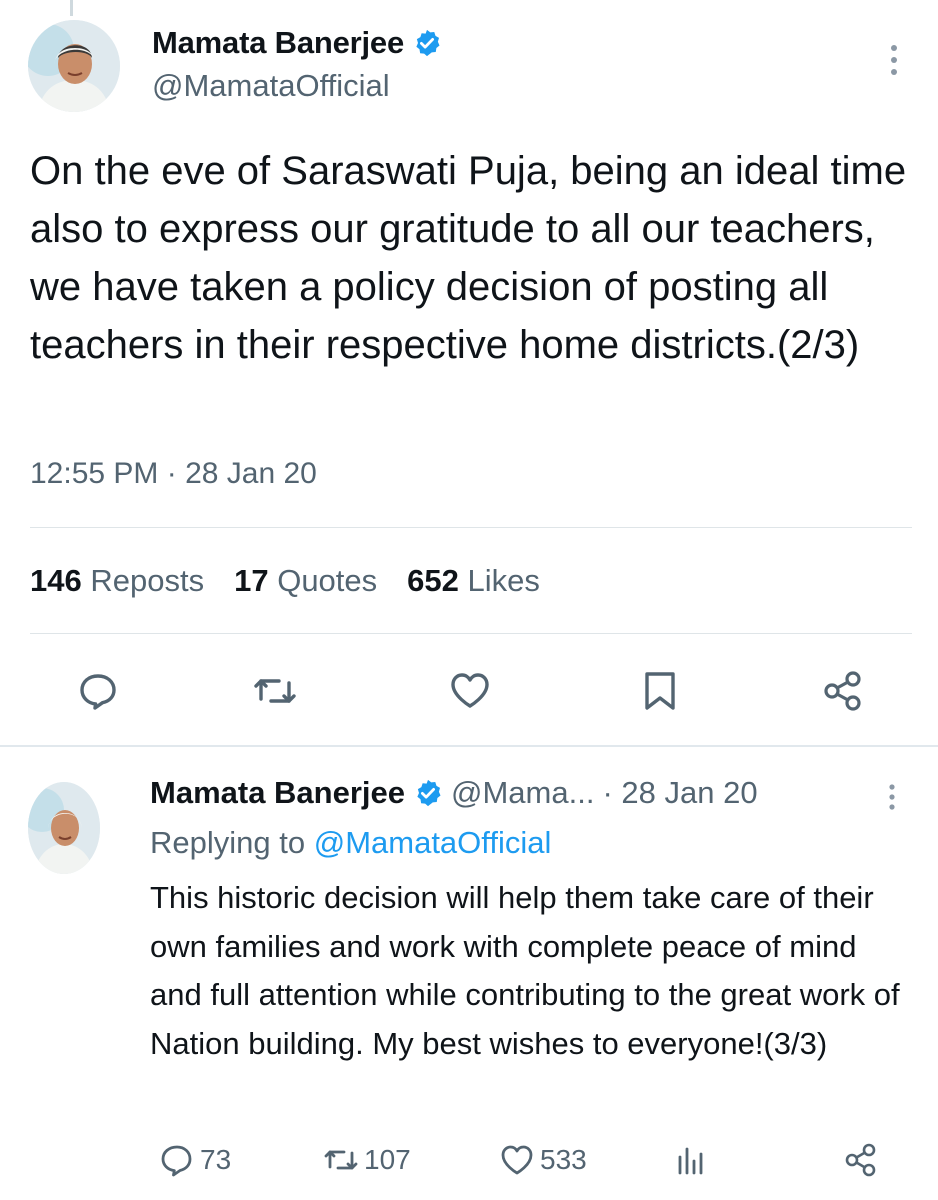 Image resolution: width=938 pixels, height=1200 pixels. What do you see at coordinates (277, 793) in the screenshot?
I see `reply-author-name: Mamata Banerjee` at bounding box center [277, 793].